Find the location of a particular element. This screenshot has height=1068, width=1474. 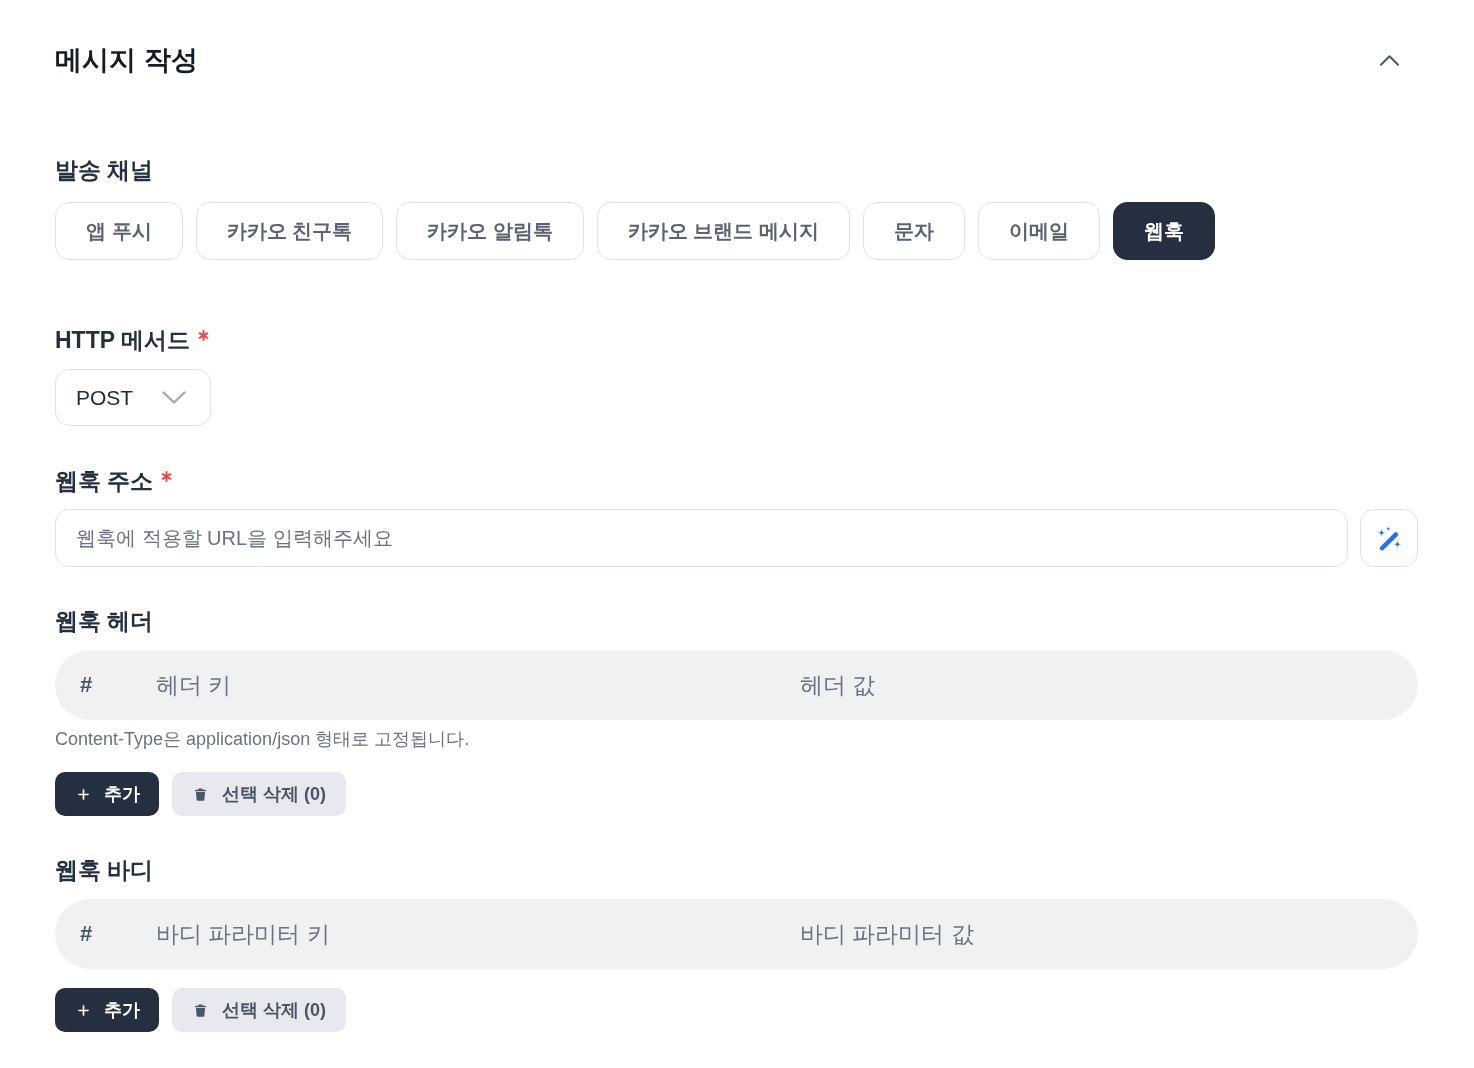

channel-button: 카카오 알림톡 is located at coordinates (490, 231).